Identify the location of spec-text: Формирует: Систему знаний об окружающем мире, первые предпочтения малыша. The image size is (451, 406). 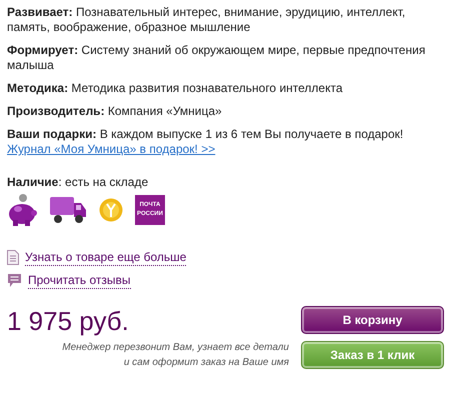
(216, 58).